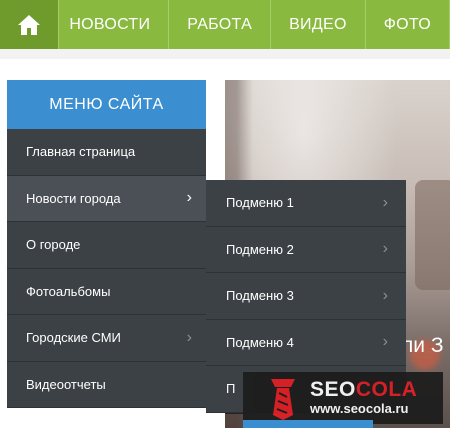  What do you see at coordinates (422, 345) in the screenshot?
I see `hero-caption: ли З` at bounding box center [422, 345].